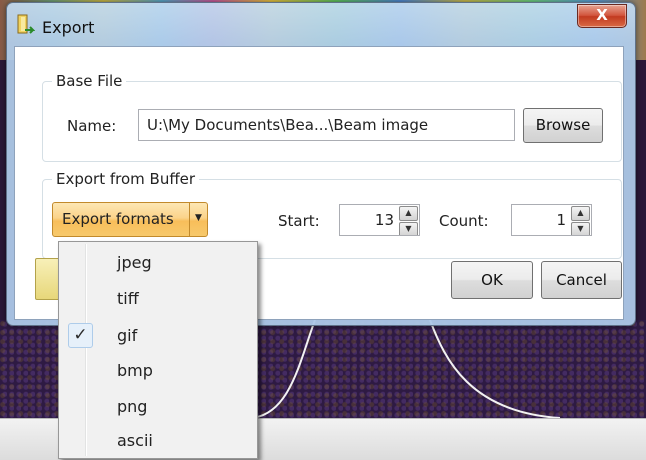  I want to click on menu-item-label: jpeg, so click(134, 262).